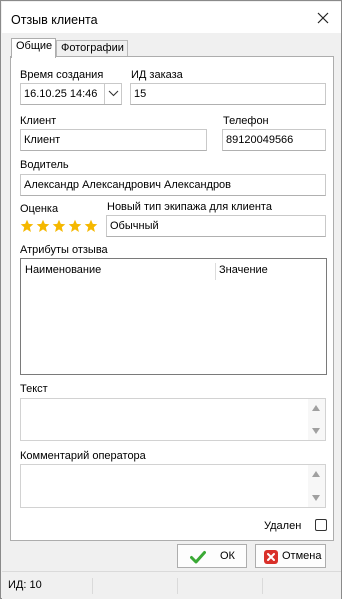 This screenshot has width=342, height=599. What do you see at coordinates (321, 525) in the screenshot?
I see `deleted-checkbox` at bounding box center [321, 525].